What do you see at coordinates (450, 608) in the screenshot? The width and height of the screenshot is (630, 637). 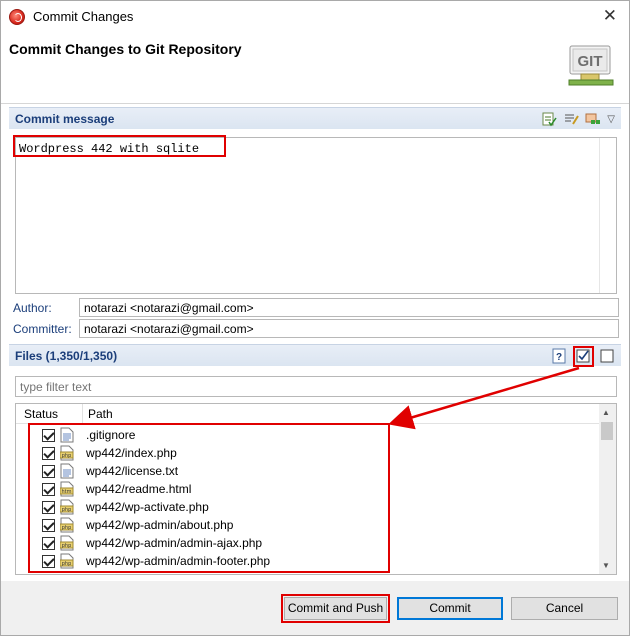 I see `commit-button: Commit` at bounding box center [450, 608].